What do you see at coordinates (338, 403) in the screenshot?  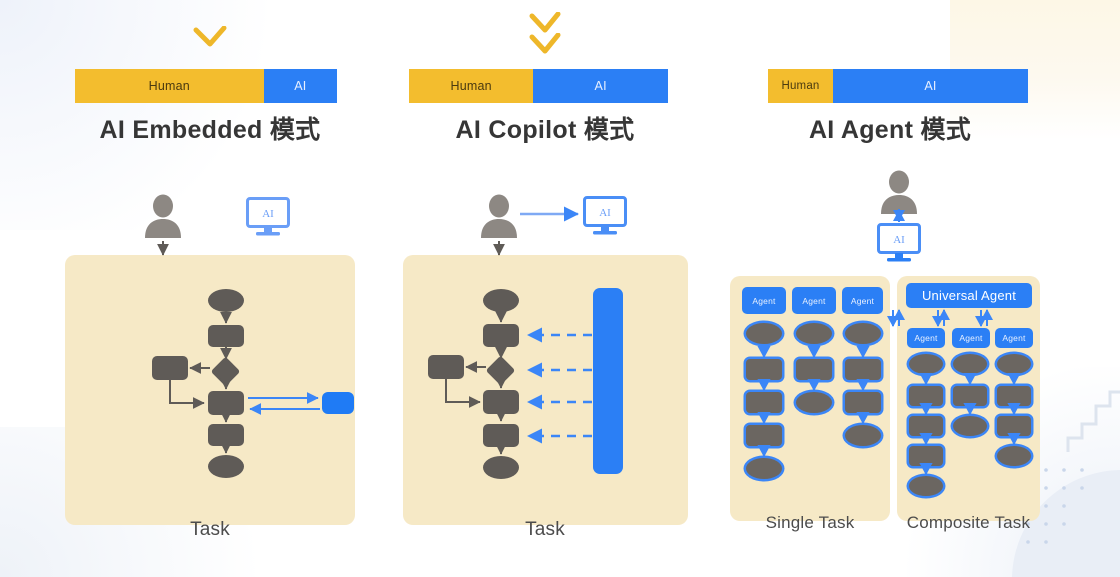 I see `ai-embedded-block` at bounding box center [338, 403].